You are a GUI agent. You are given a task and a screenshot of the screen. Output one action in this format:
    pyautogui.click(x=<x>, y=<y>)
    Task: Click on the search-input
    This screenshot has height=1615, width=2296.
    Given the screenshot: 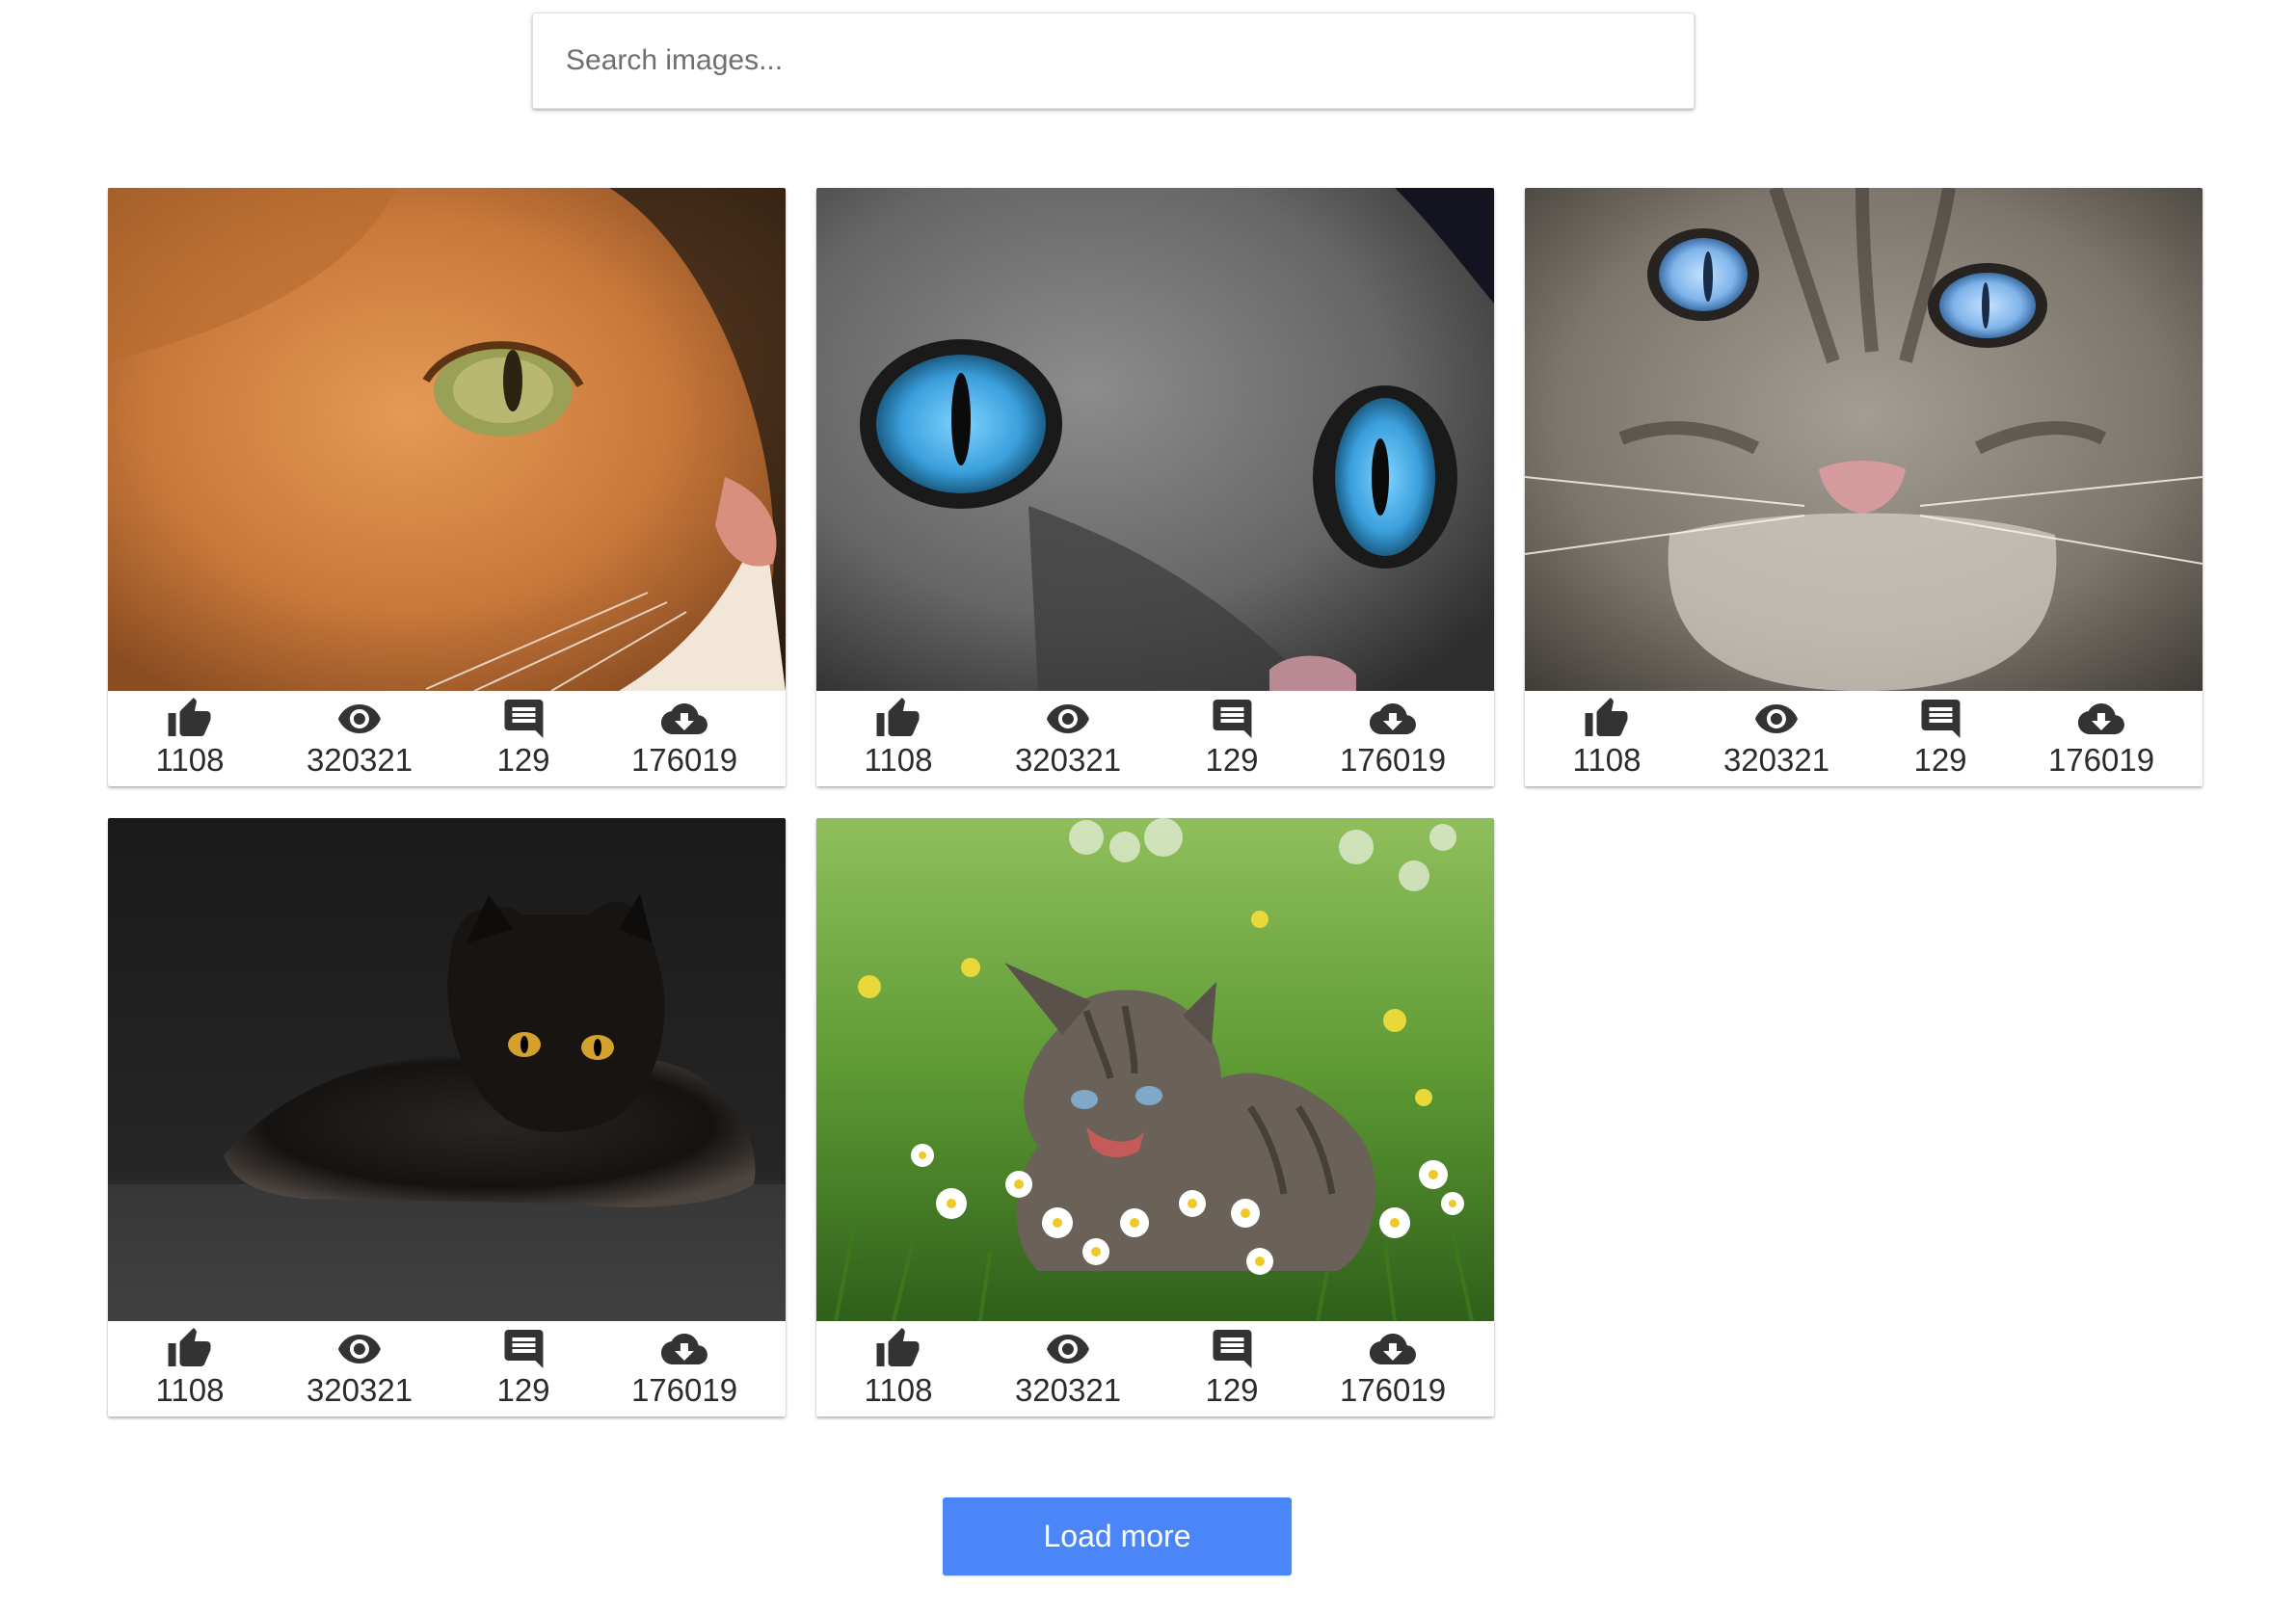 What is the action you would take?
    pyautogui.click(x=1114, y=60)
    